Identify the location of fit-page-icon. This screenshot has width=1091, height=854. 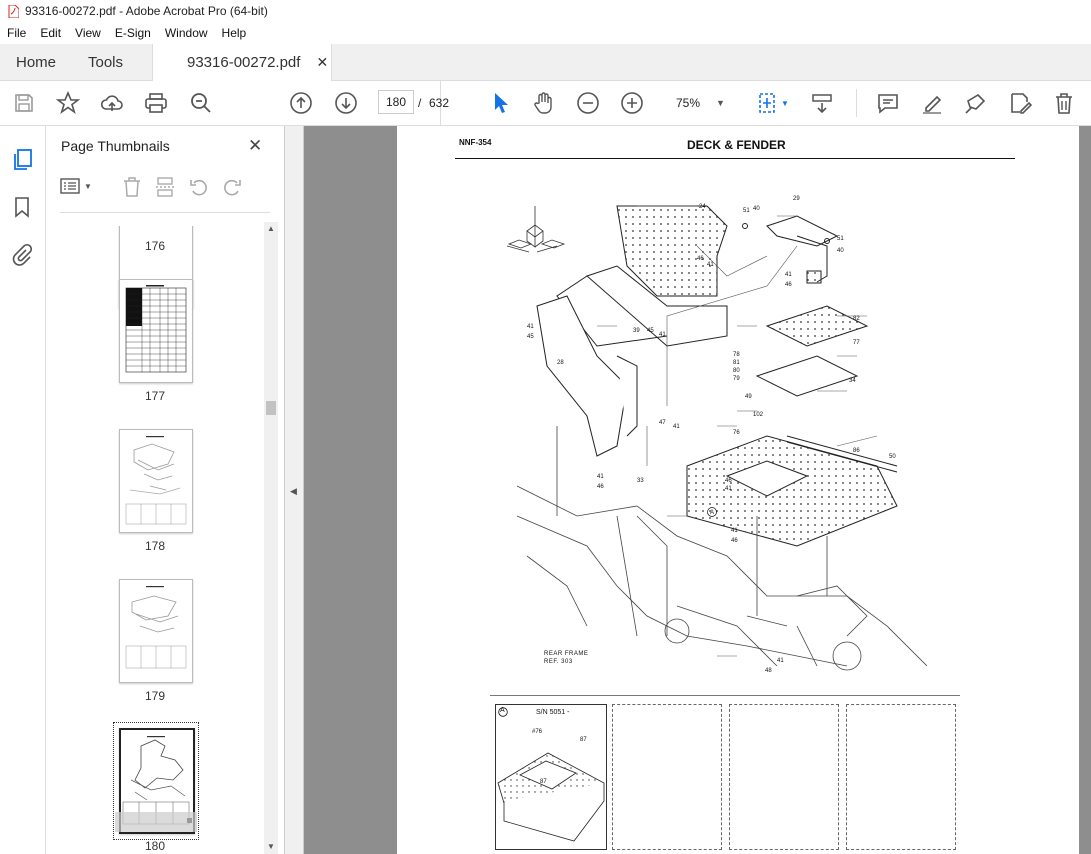
(768, 103).